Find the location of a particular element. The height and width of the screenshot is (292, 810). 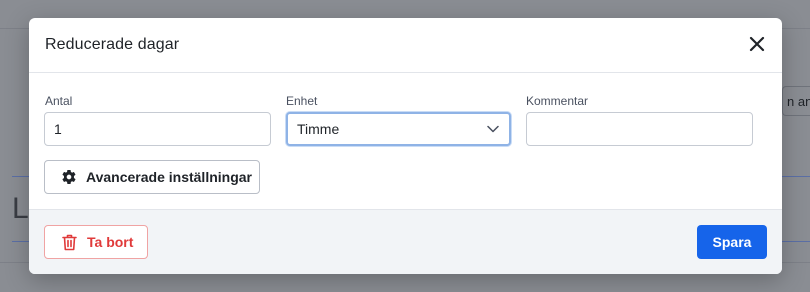

chevron-down-icon is located at coordinates (493, 129).